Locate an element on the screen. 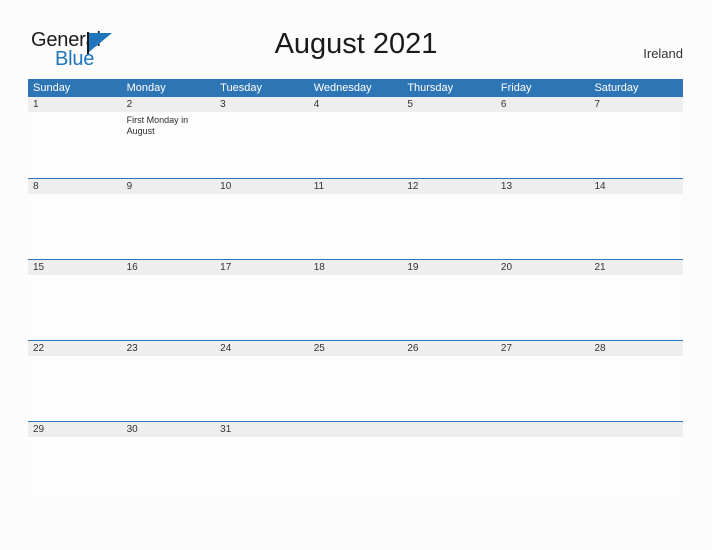 The height and width of the screenshot is (550, 712). day-number: 23 is located at coordinates (168, 348).